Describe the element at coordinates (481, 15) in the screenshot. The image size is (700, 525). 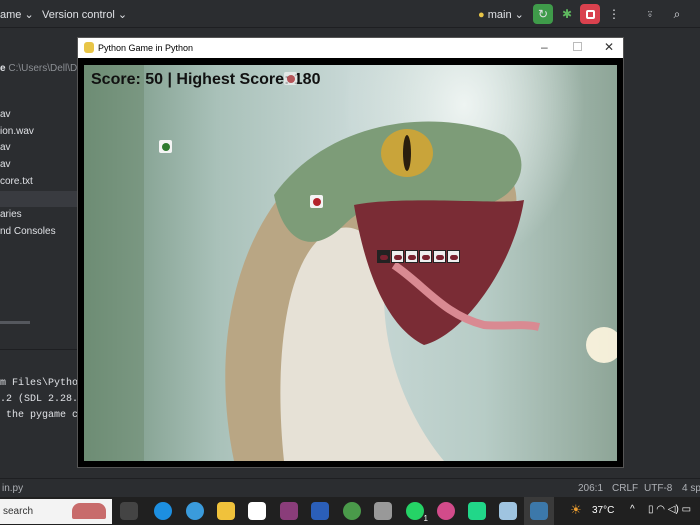
I see `python-icon: ●` at that location.